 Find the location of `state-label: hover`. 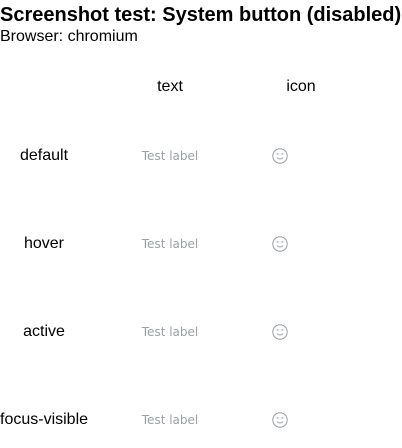

state-label: hover is located at coordinates (44, 243).